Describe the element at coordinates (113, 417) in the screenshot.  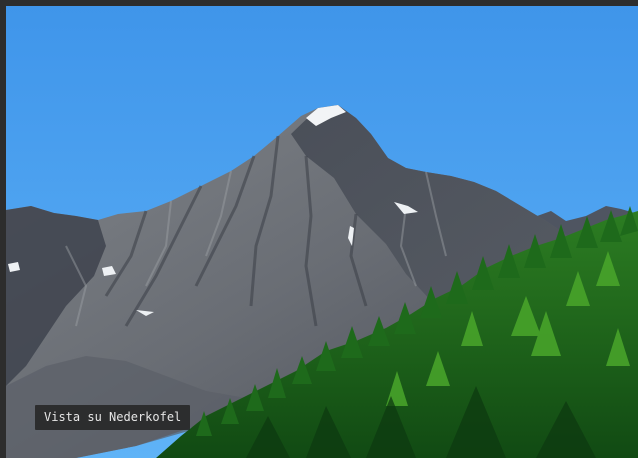
I see `image-caption: Vista su Nederkofel` at that location.